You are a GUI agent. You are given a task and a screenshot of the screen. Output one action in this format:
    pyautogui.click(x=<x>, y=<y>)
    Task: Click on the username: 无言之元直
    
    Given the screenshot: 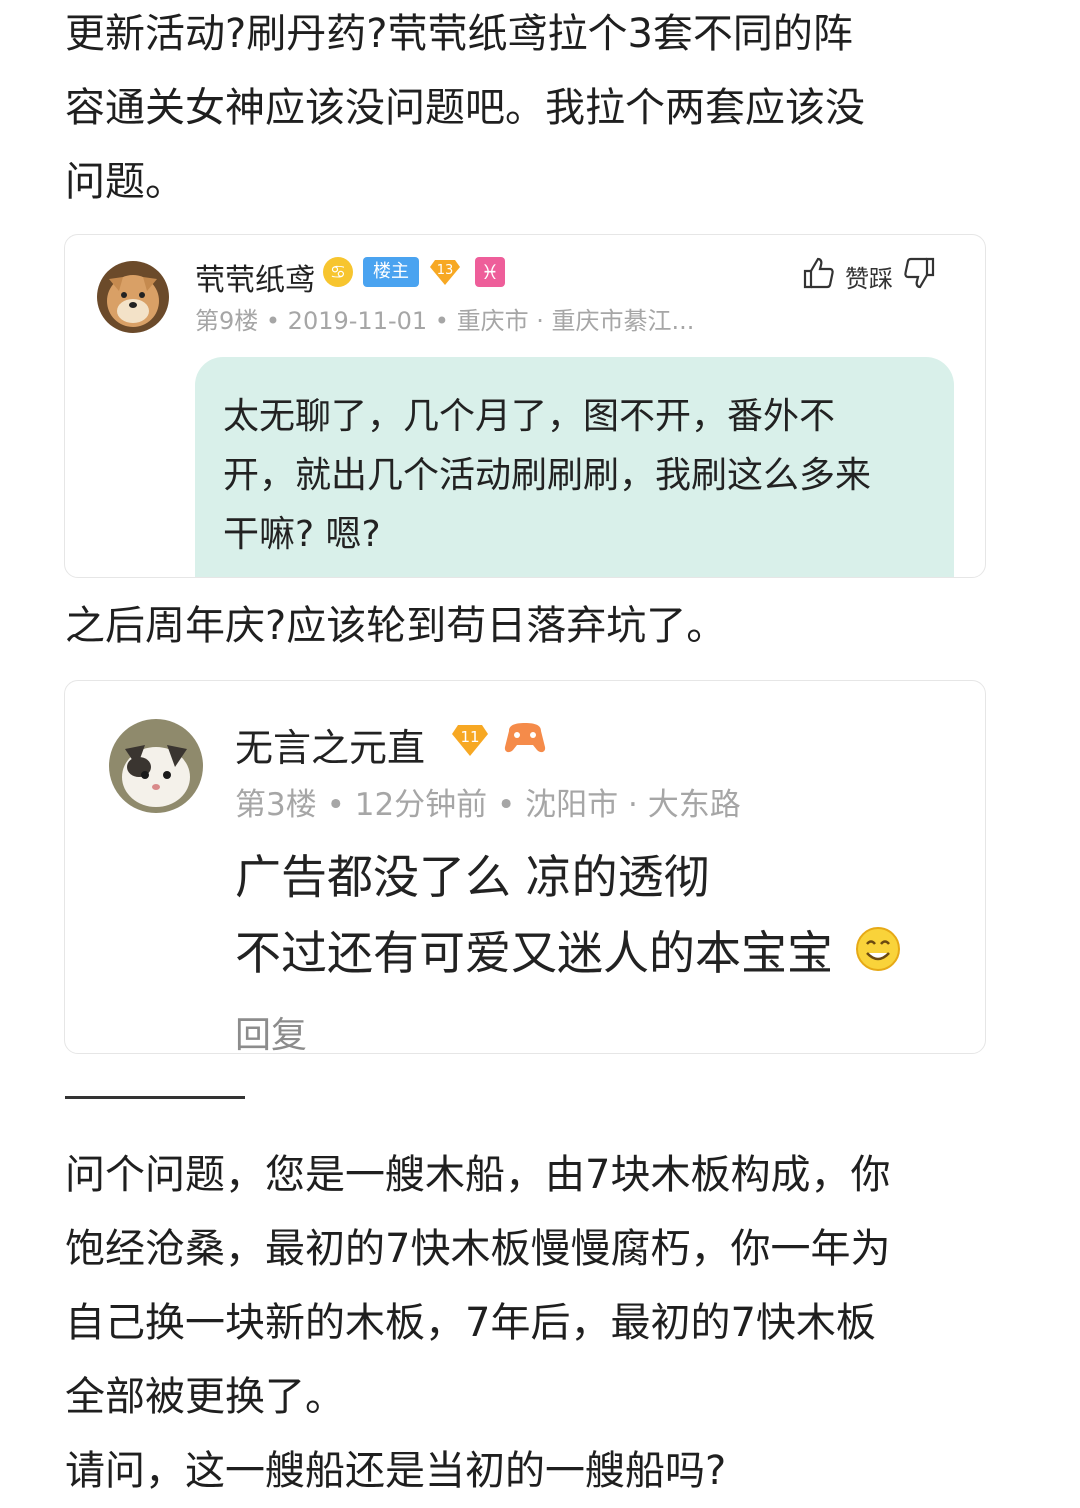 What is the action you would take?
    pyautogui.click(x=330, y=744)
    